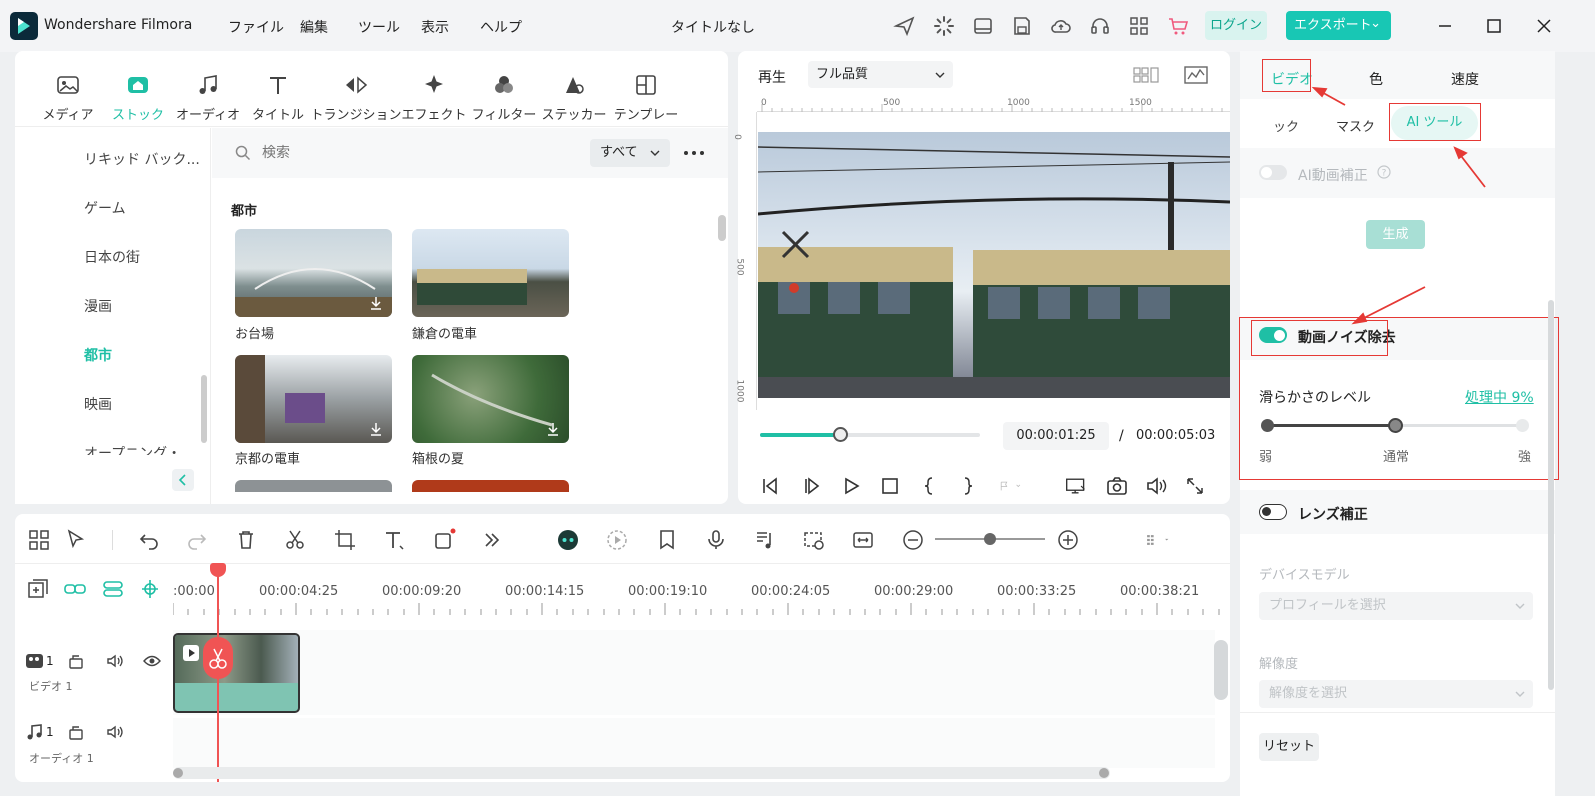 The width and height of the screenshot is (1595, 796). I want to click on ai-video-fix-toggle, so click(1273, 172).